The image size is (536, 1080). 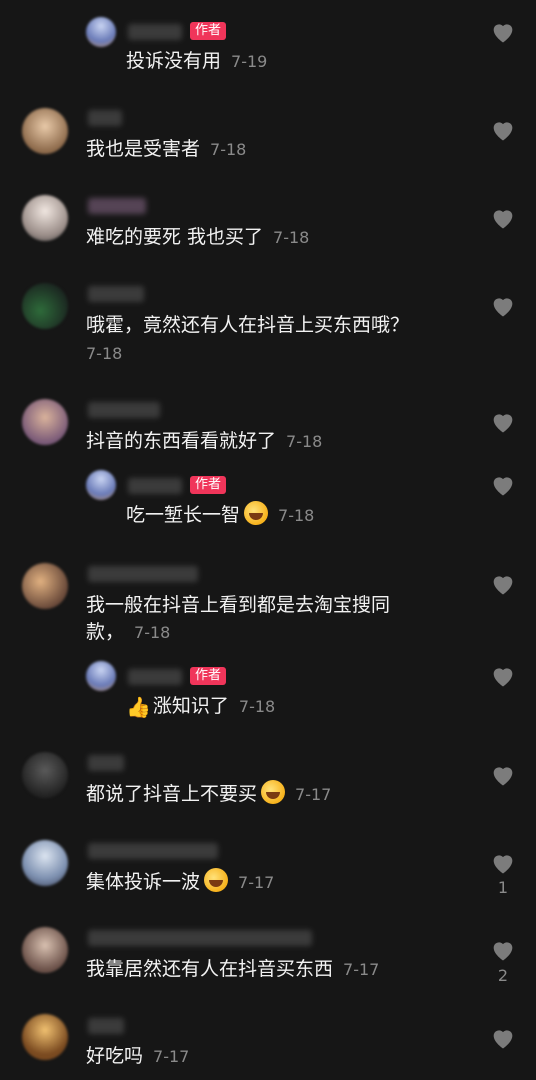 What do you see at coordinates (261, 632) in the screenshot?
I see `comment-text-line2: 款， 7-18` at bounding box center [261, 632].